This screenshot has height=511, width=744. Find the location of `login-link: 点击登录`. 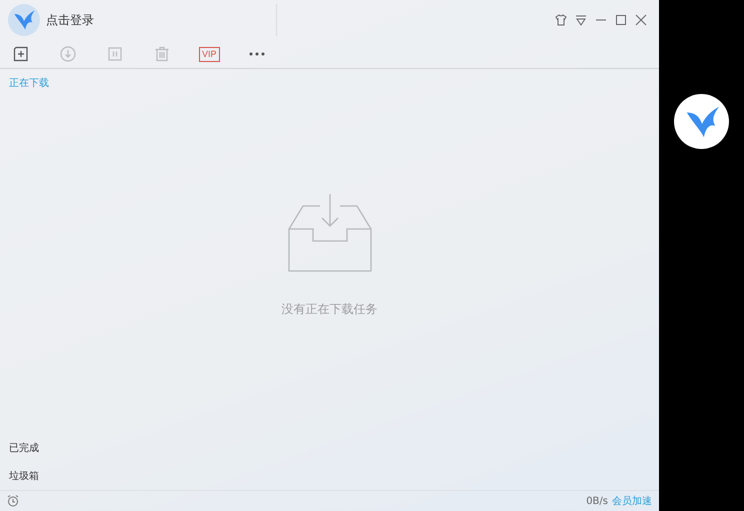

login-link: 点击登录 is located at coordinates (70, 20).